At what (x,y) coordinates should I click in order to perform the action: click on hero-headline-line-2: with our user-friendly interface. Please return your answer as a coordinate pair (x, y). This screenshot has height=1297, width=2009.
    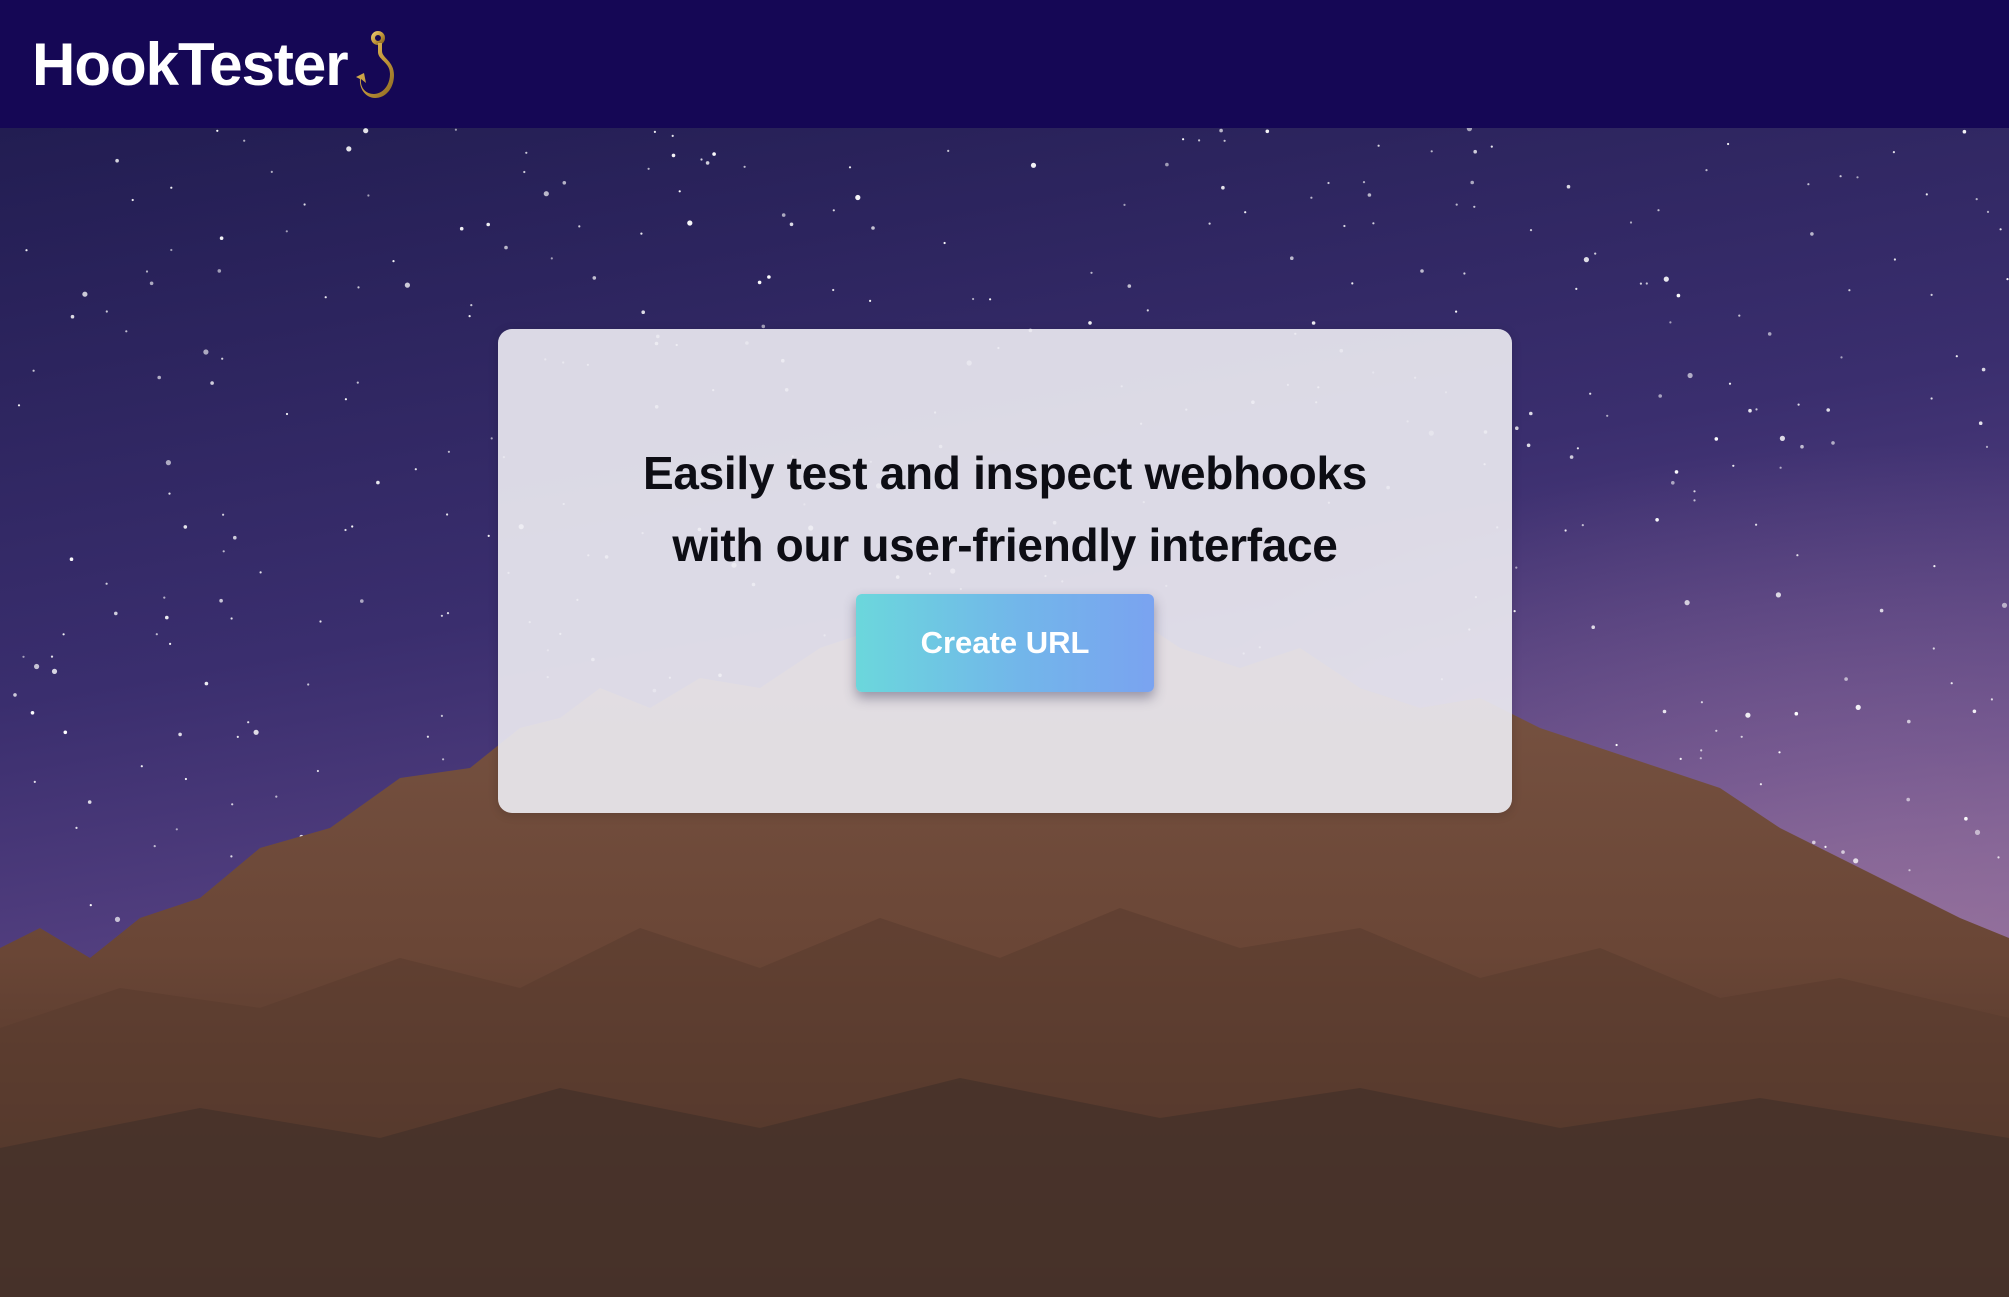
    Looking at the image, I should click on (1005, 545).